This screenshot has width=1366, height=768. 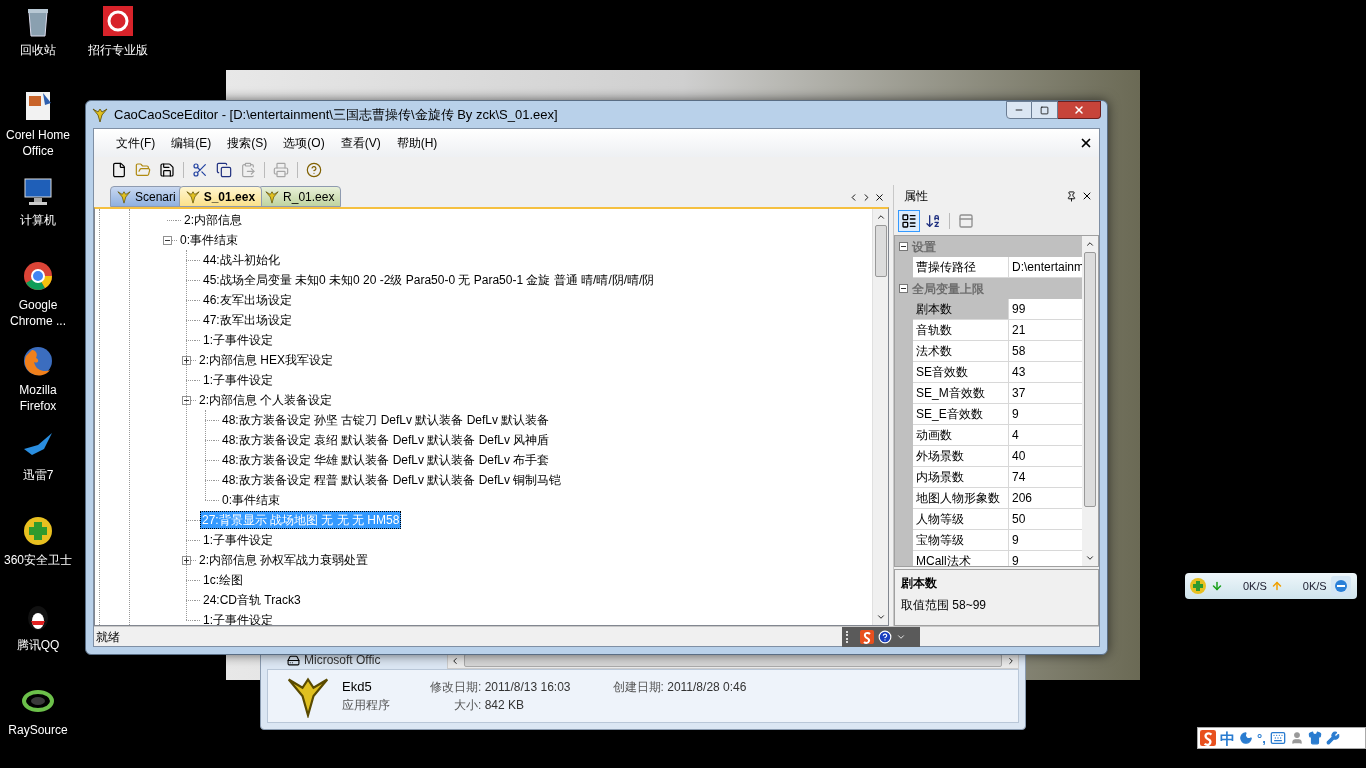 What do you see at coordinates (38, 143) in the screenshot?
I see `desktop-icon-label: Corel Home Office` at bounding box center [38, 143].